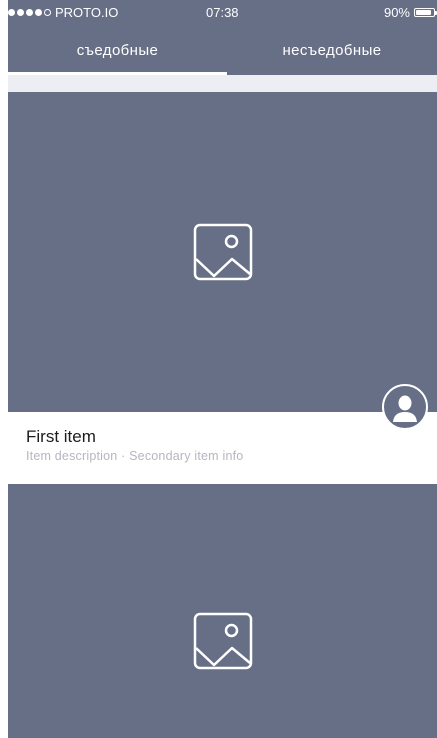  Describe the element at coordinates (135, 456) in the screenshot. I see `card-description: Item description · Secondary item info` at that location.